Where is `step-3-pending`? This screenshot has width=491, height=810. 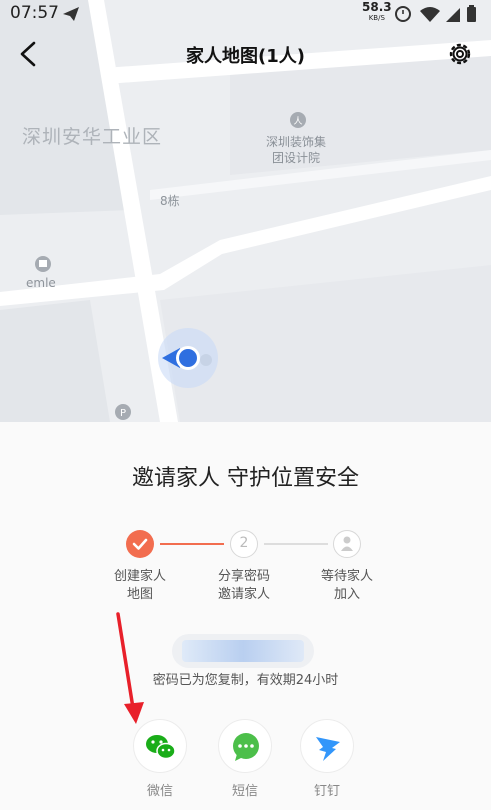
step-3-pending is located at coordinates (347, 544).